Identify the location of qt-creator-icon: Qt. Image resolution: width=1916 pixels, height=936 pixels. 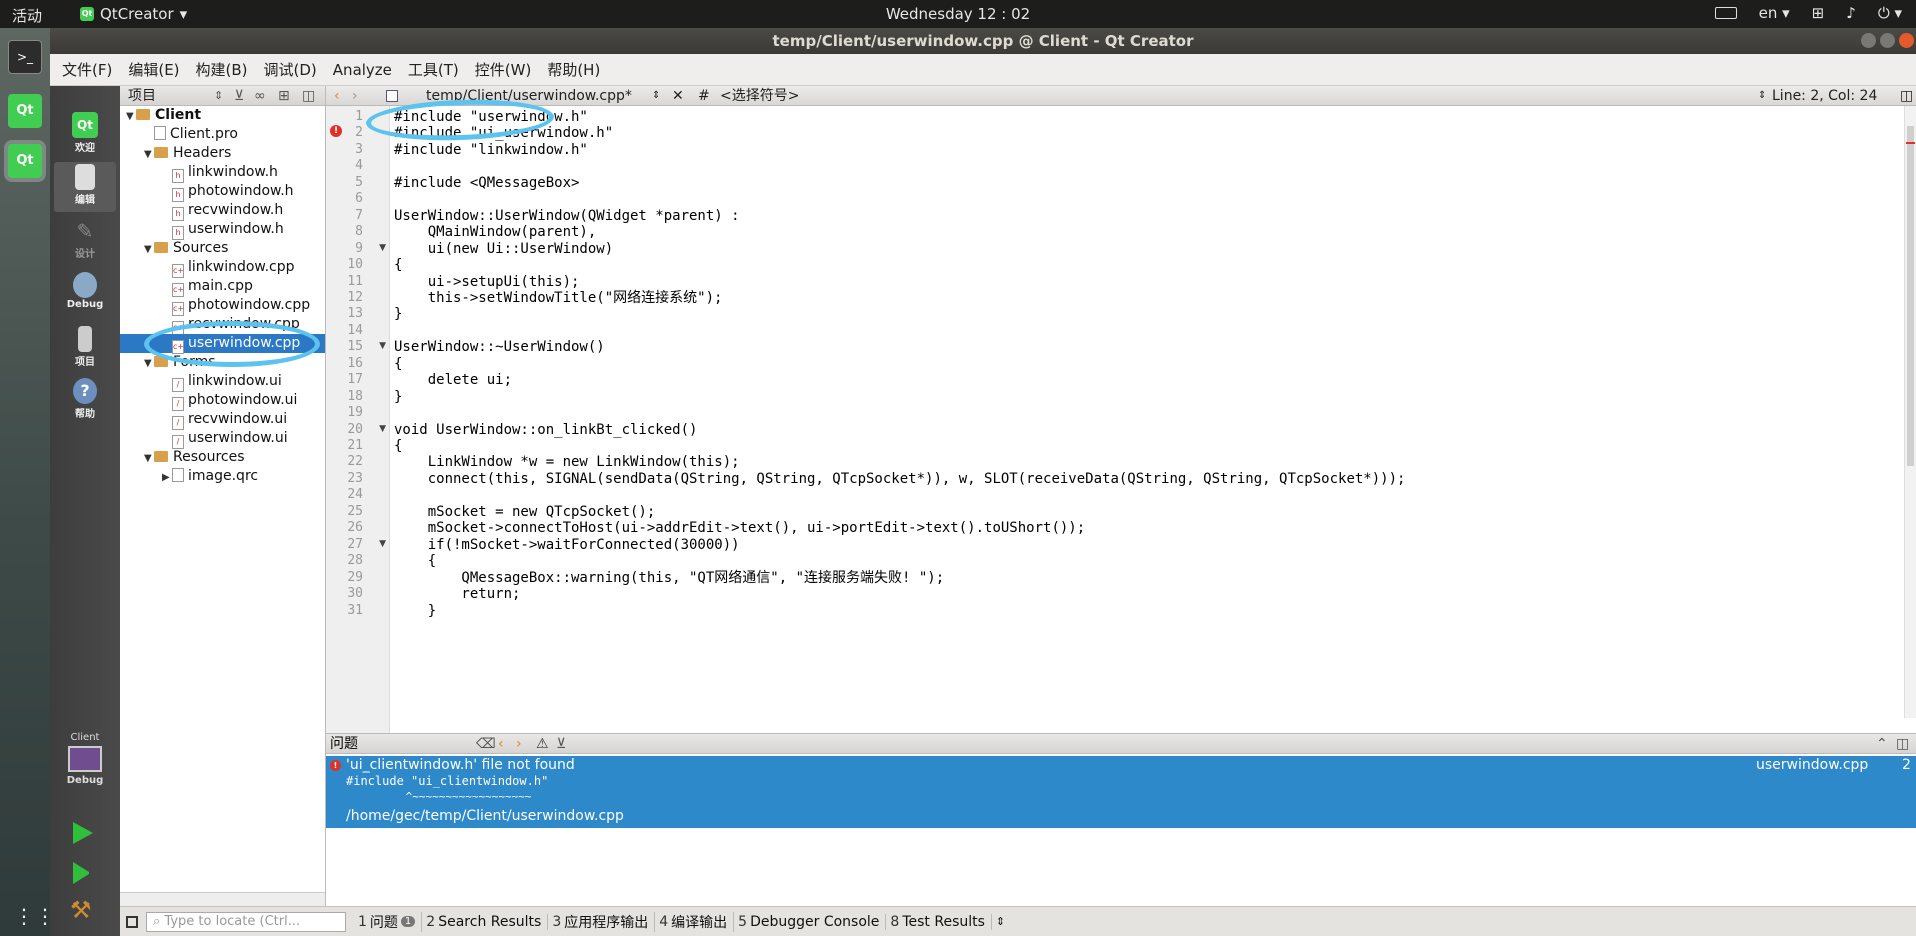
(25, 161).